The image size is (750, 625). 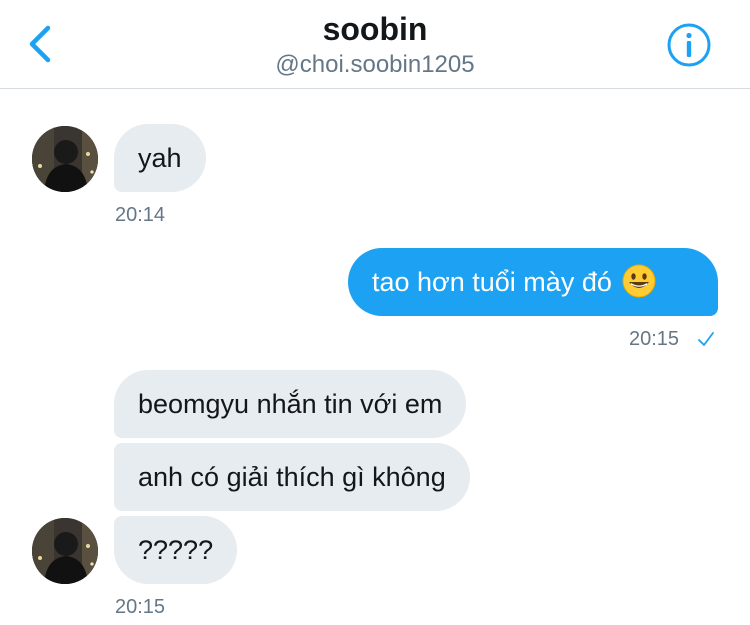 What do you see at coordinates (375, 64) in the screenshot?
I see `user-handle: @choi.soobin1205` at bounding box center [375, 64].